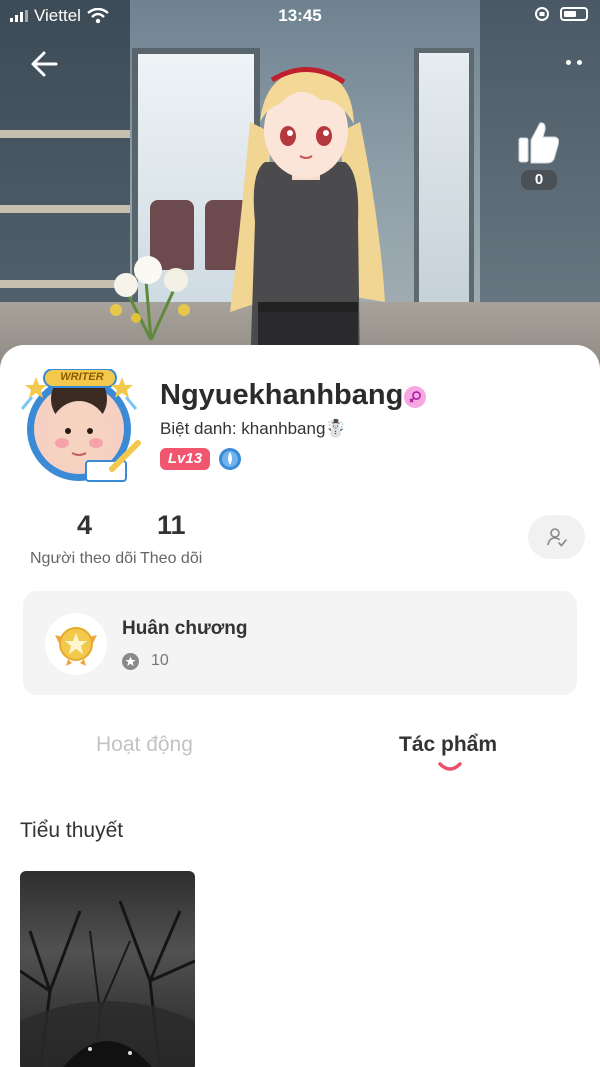  I want to click on more-options-button, so click(562, 62).